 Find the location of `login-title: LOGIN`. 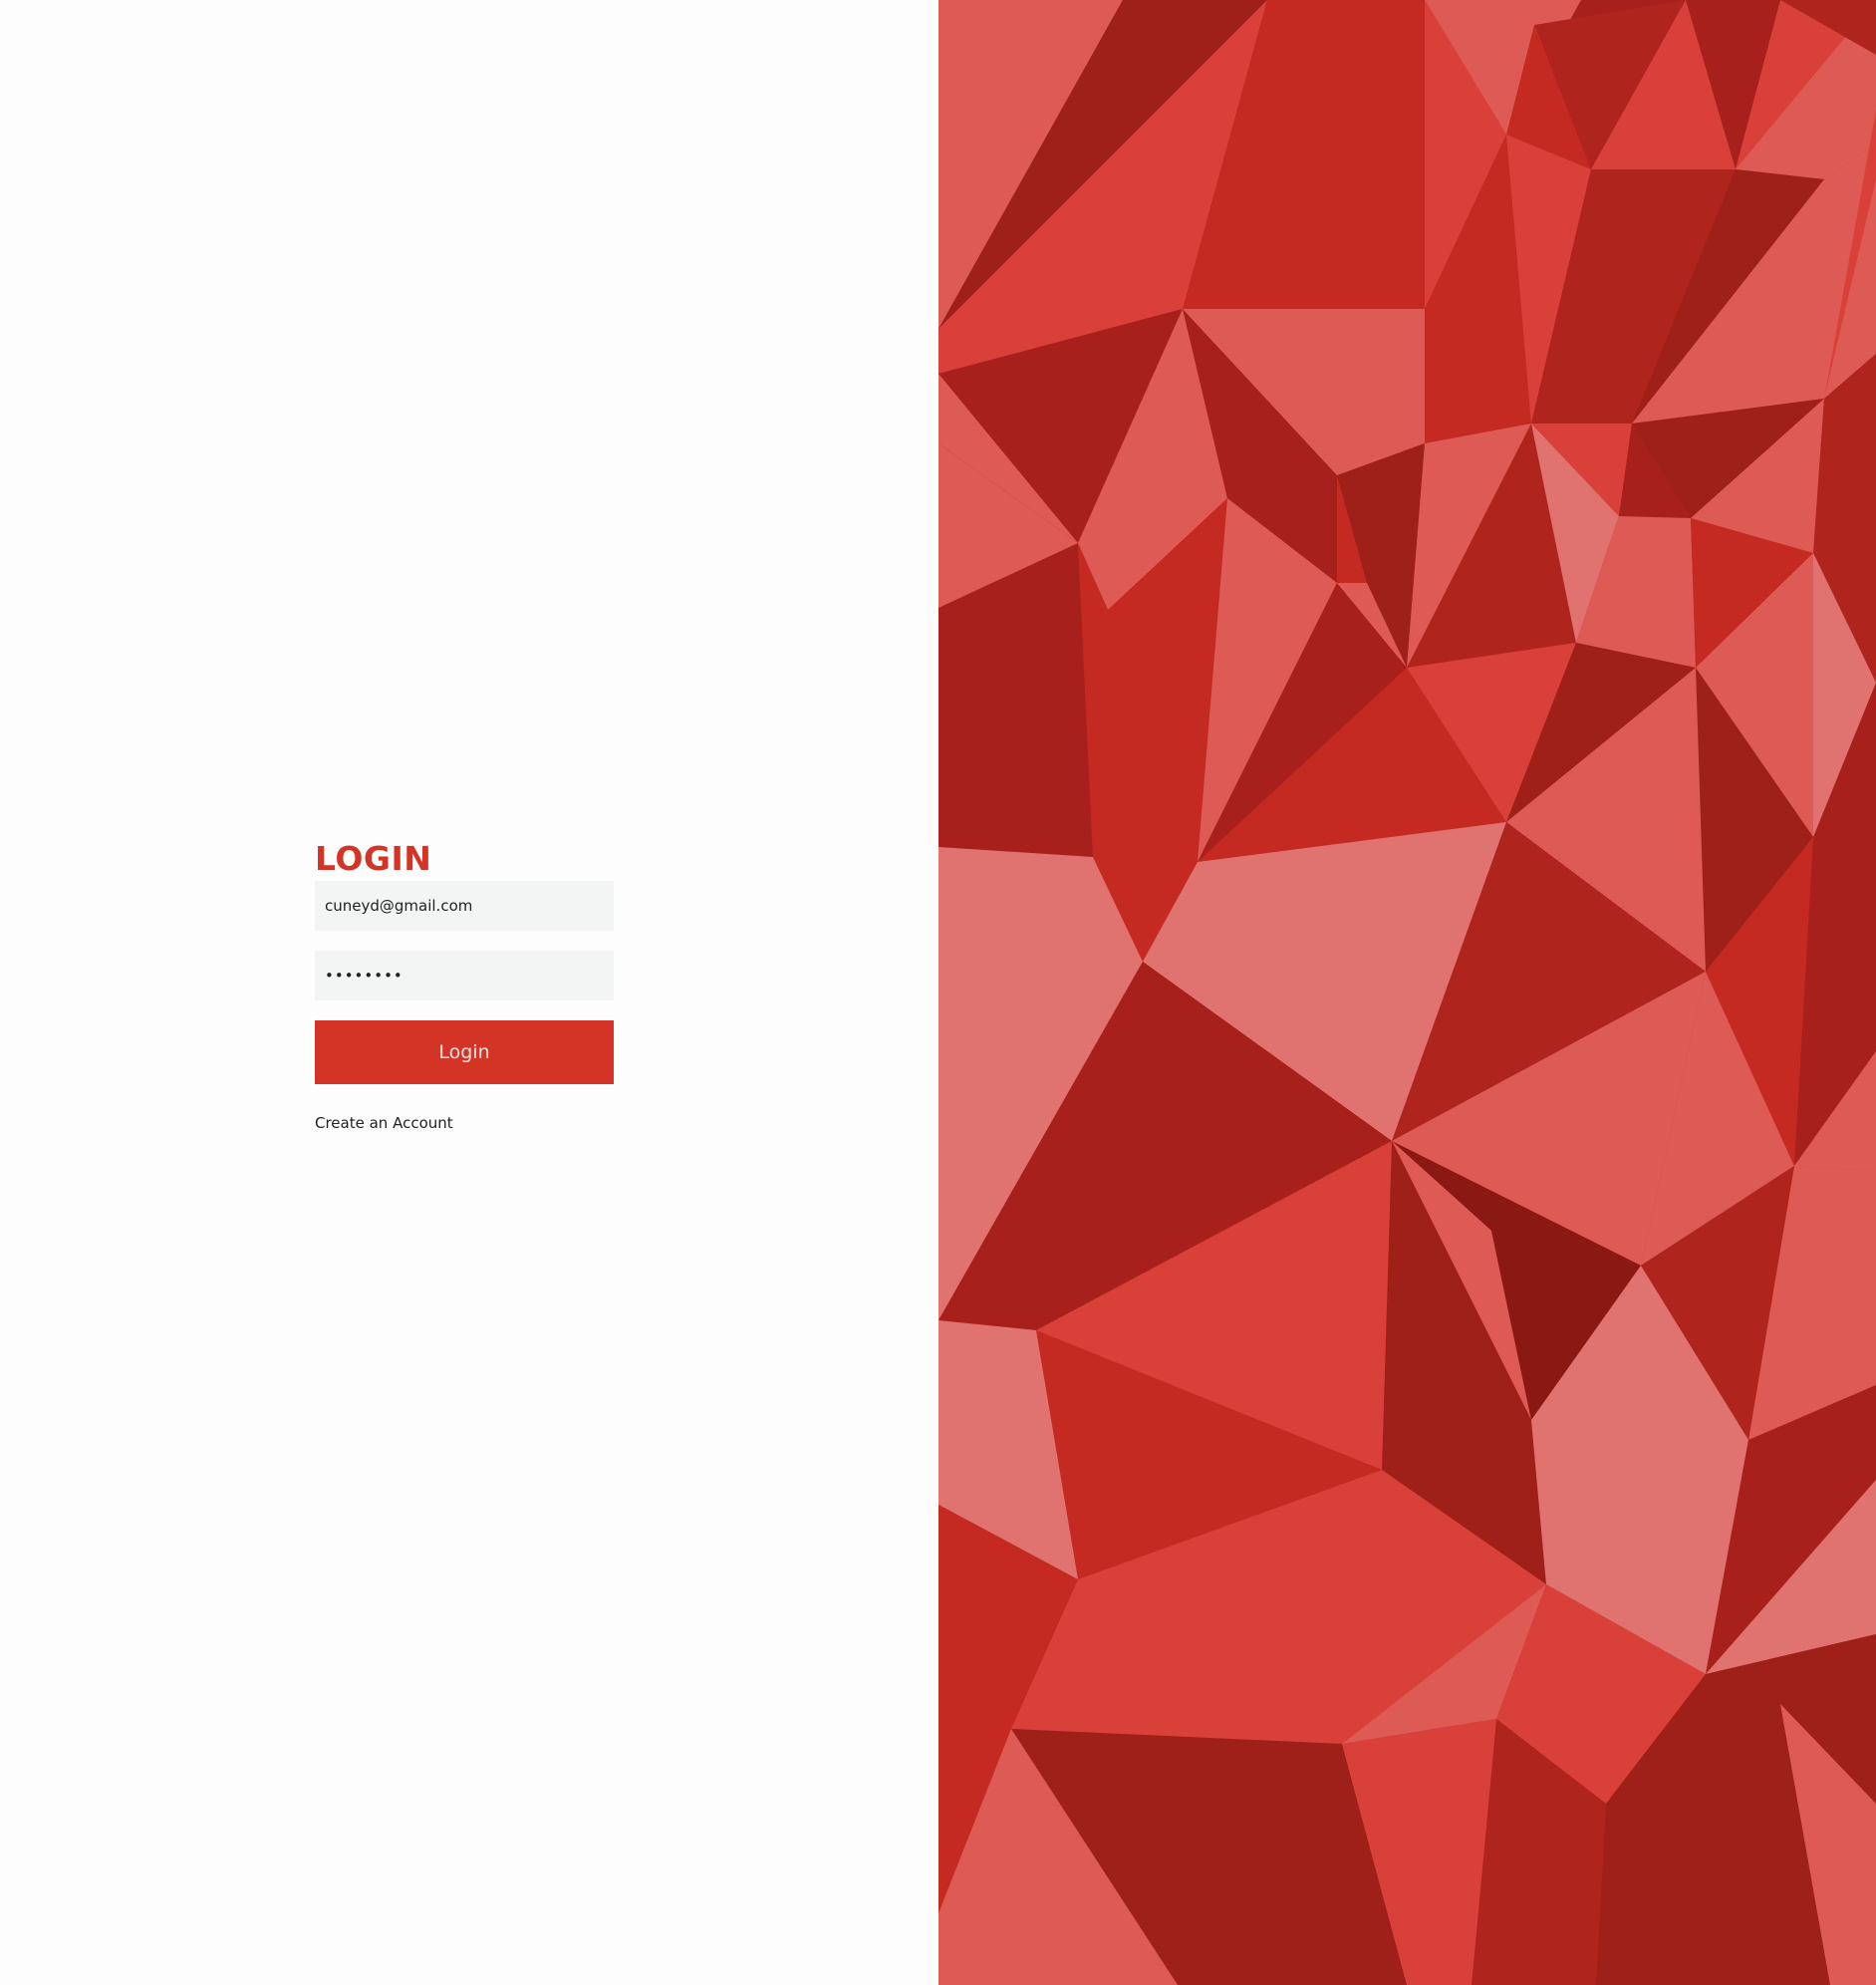

login-title: LOGIN is located at coordinates (373, 858).